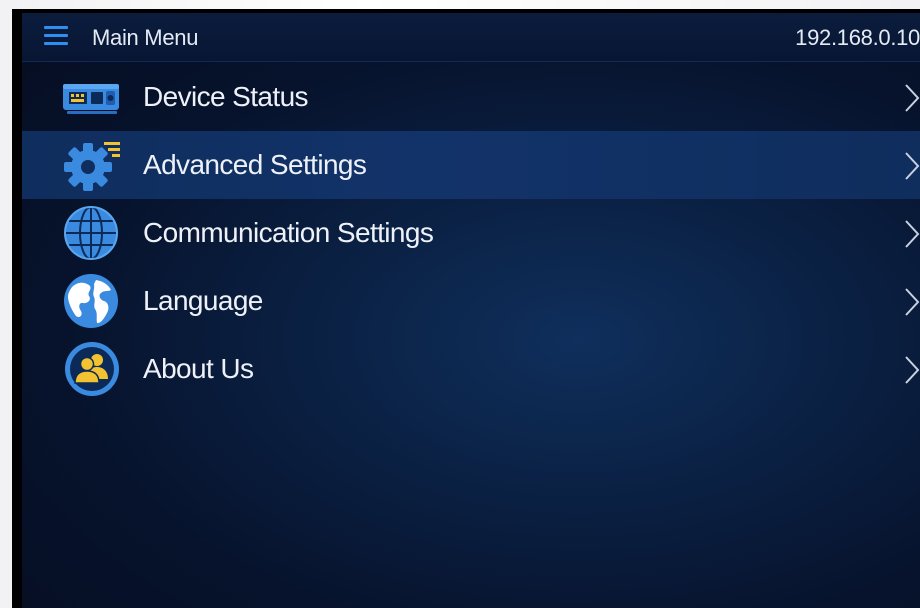 This screenshot has height=608, width=920. Describe the element at coordinates (203, 300) in the screenshot. I see `menu-item-label: Language` at that location.